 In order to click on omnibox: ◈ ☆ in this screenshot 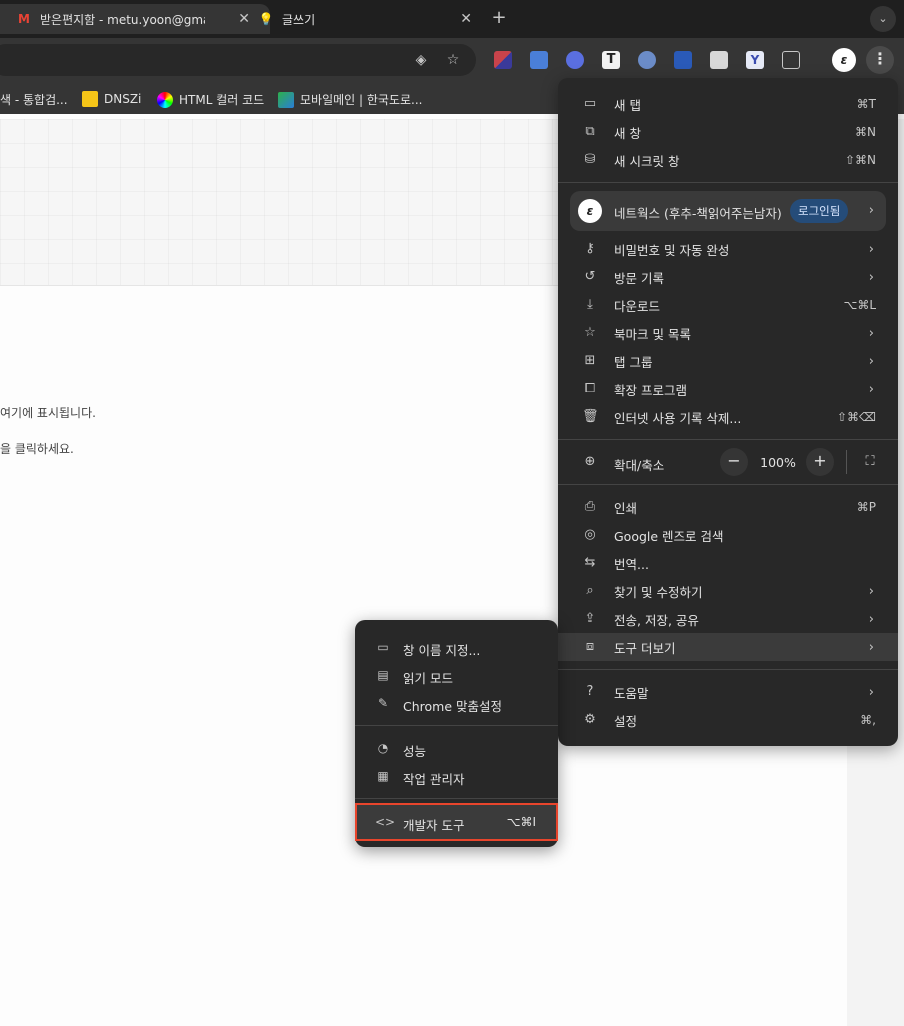, I will do `click(238, 60)`.